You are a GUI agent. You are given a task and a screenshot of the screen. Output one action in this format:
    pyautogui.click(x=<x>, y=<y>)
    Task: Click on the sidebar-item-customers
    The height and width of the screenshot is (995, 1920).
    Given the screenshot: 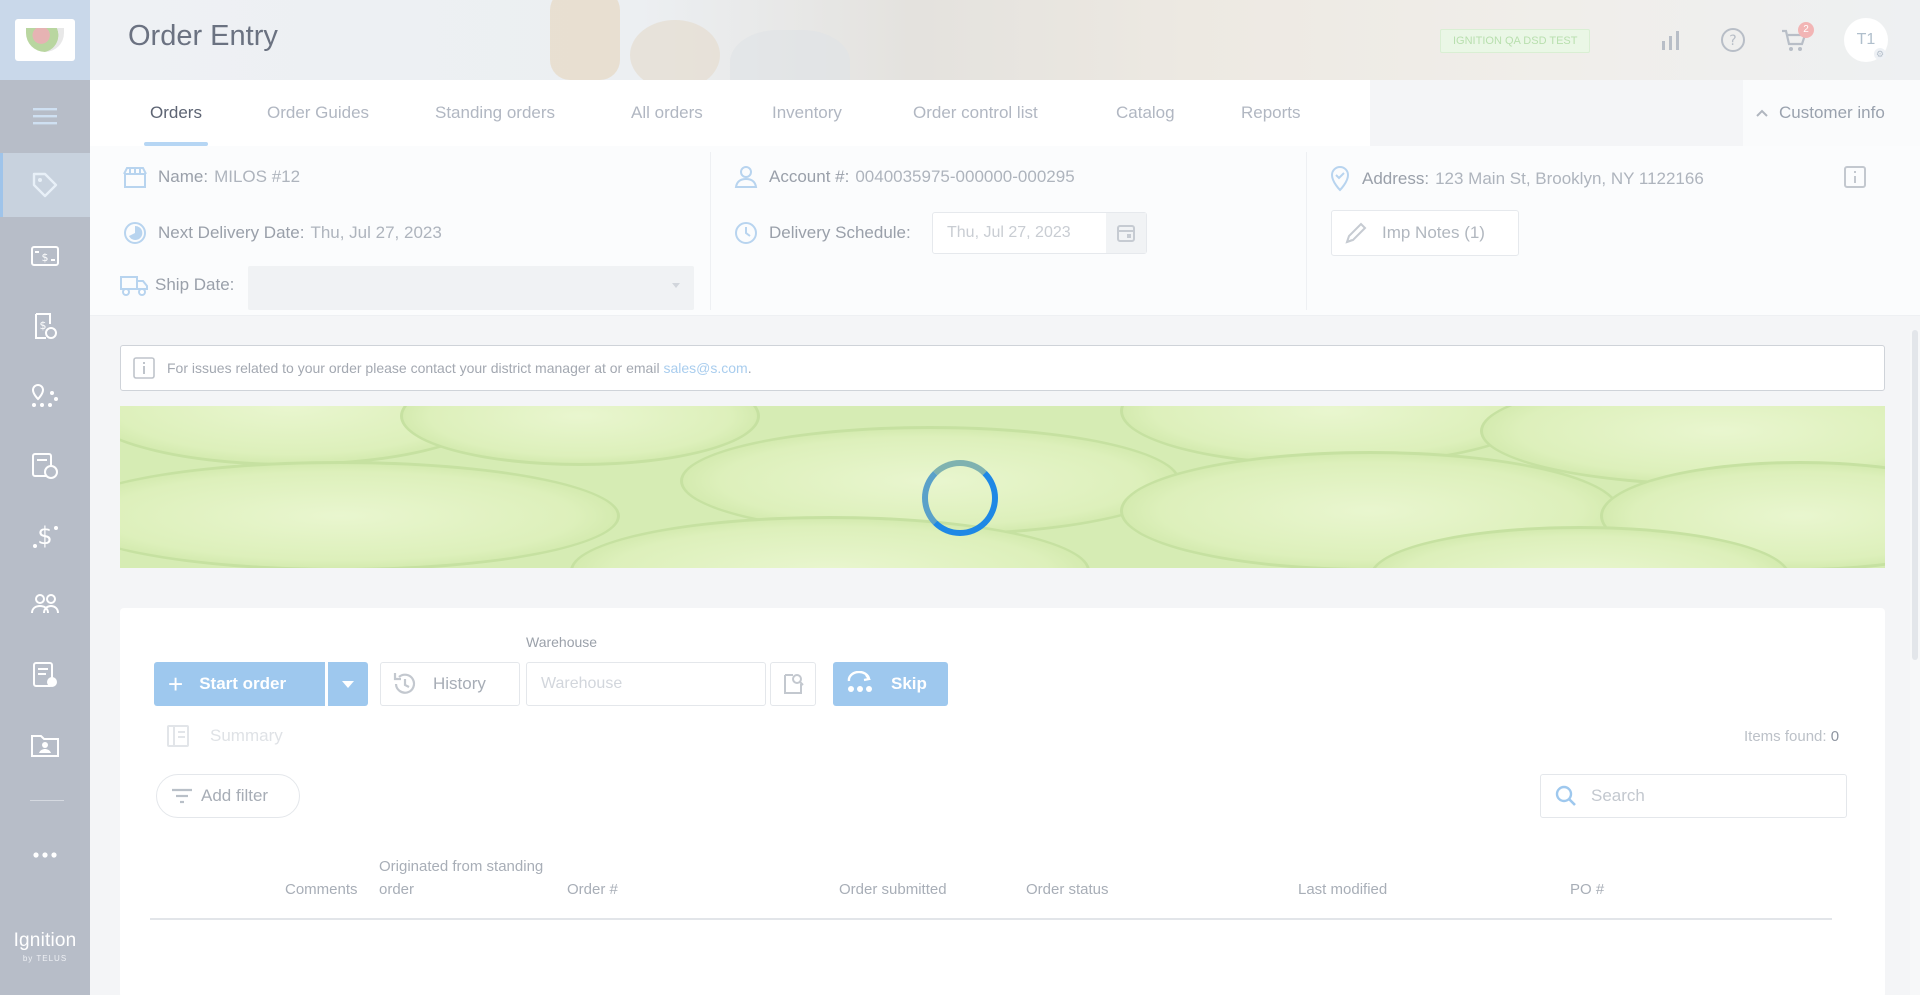 What is the action you would take?
    pyautogui.click(x=45, y=604)
    